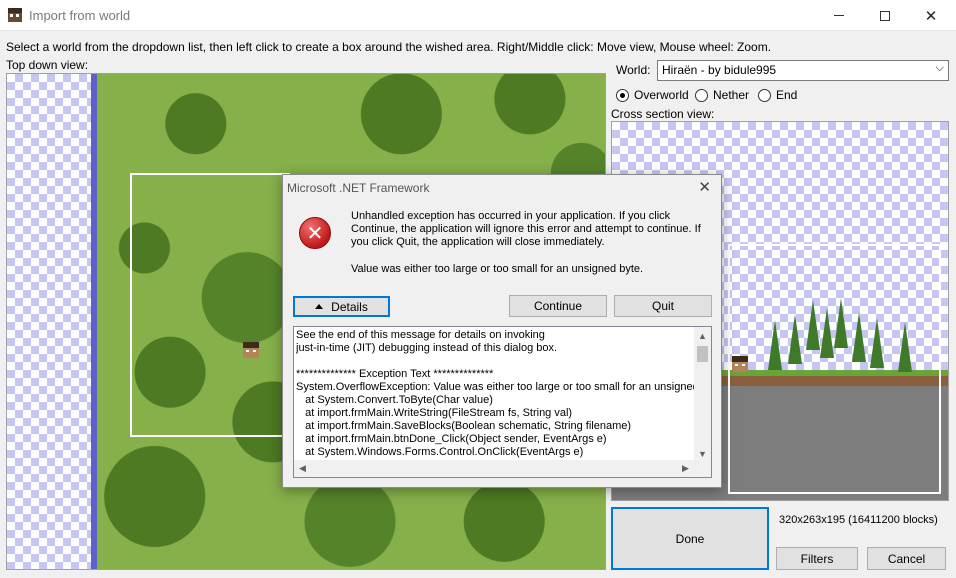 Image resolution: width=956 pixels, height=578 pixels. I want to click on filters-button: Filters, so click(817, 558).